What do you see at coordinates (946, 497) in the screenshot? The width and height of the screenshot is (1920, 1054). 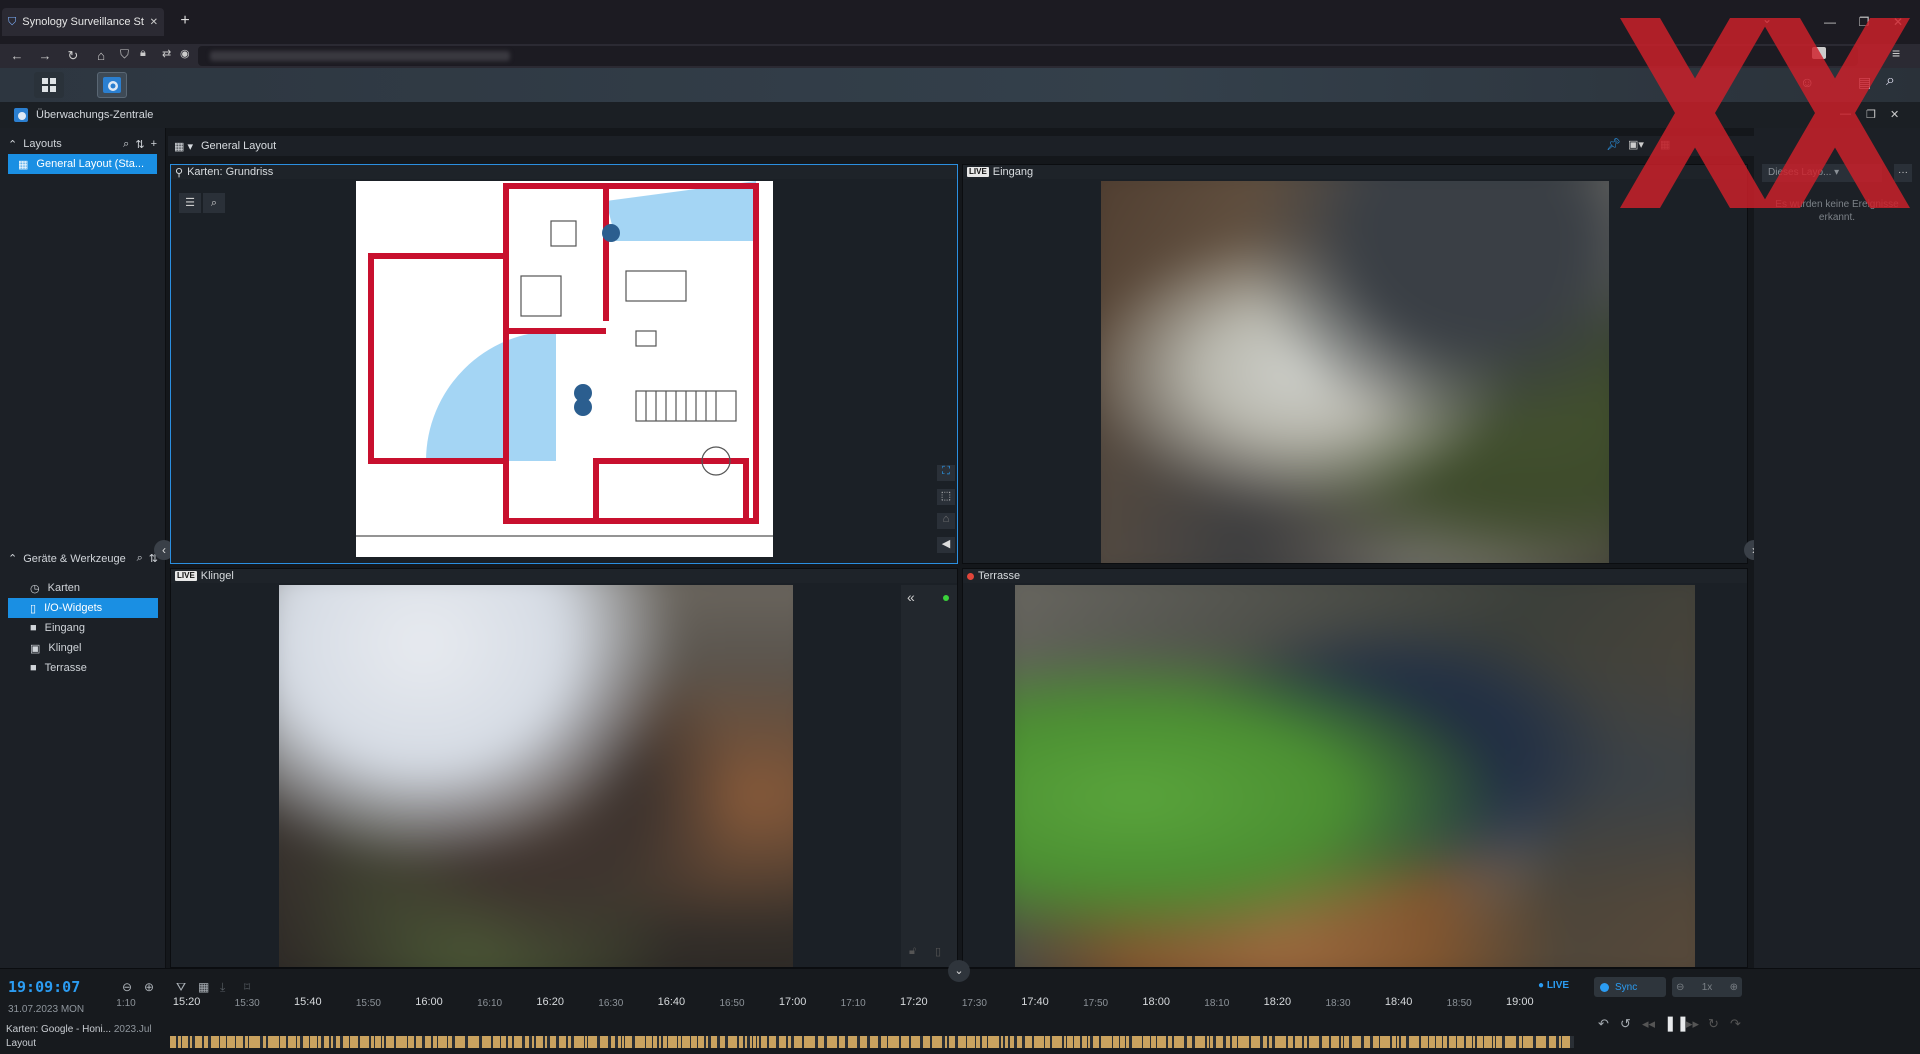 I see `select-area-button: ⬚` at bounding box center [946, 497].